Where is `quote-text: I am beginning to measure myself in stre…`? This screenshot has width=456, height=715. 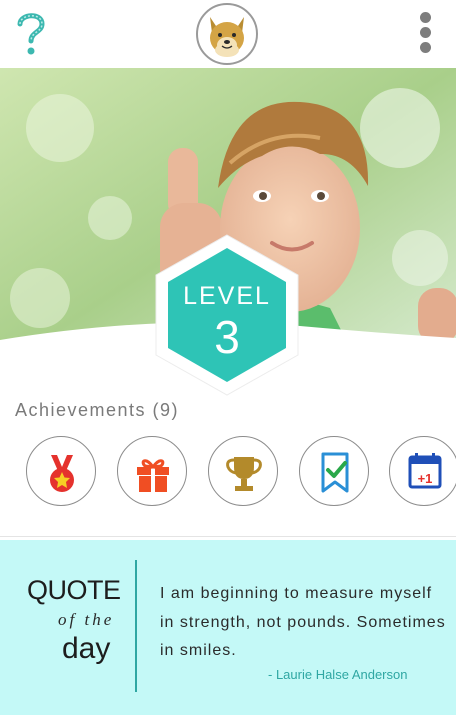
quote-text: I am beginning to measure myself in stre… is located at coordinates (303, 622).